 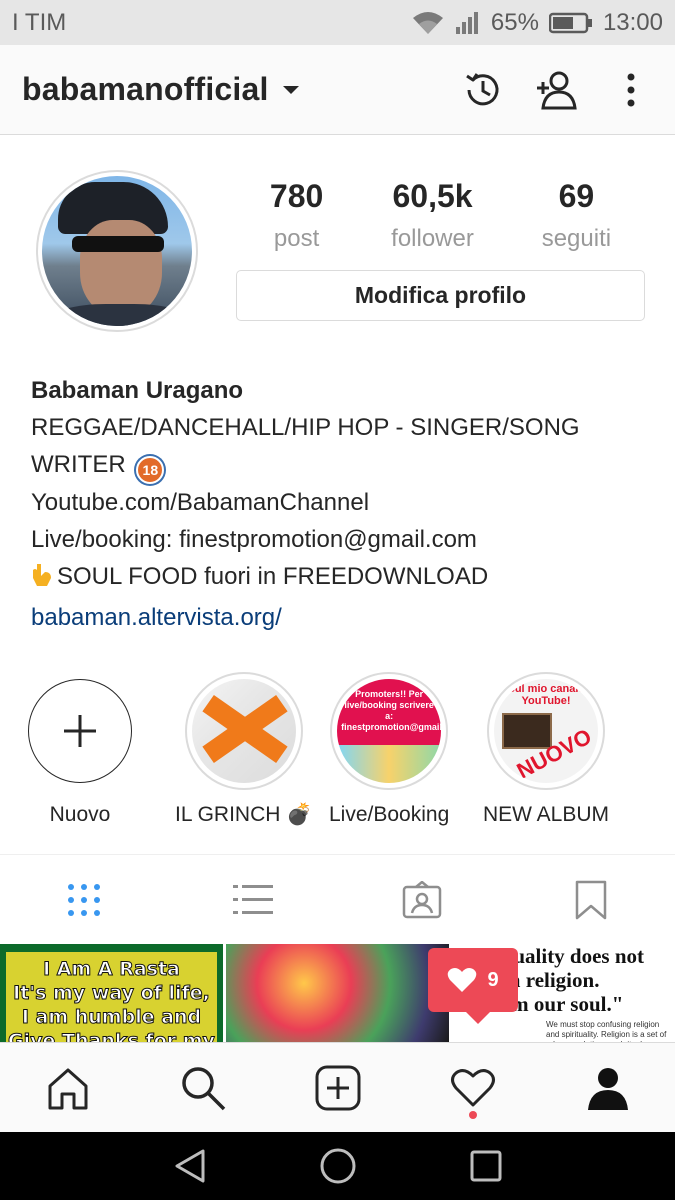 I want to click on following-count: 69, so click(x=576, y=196).